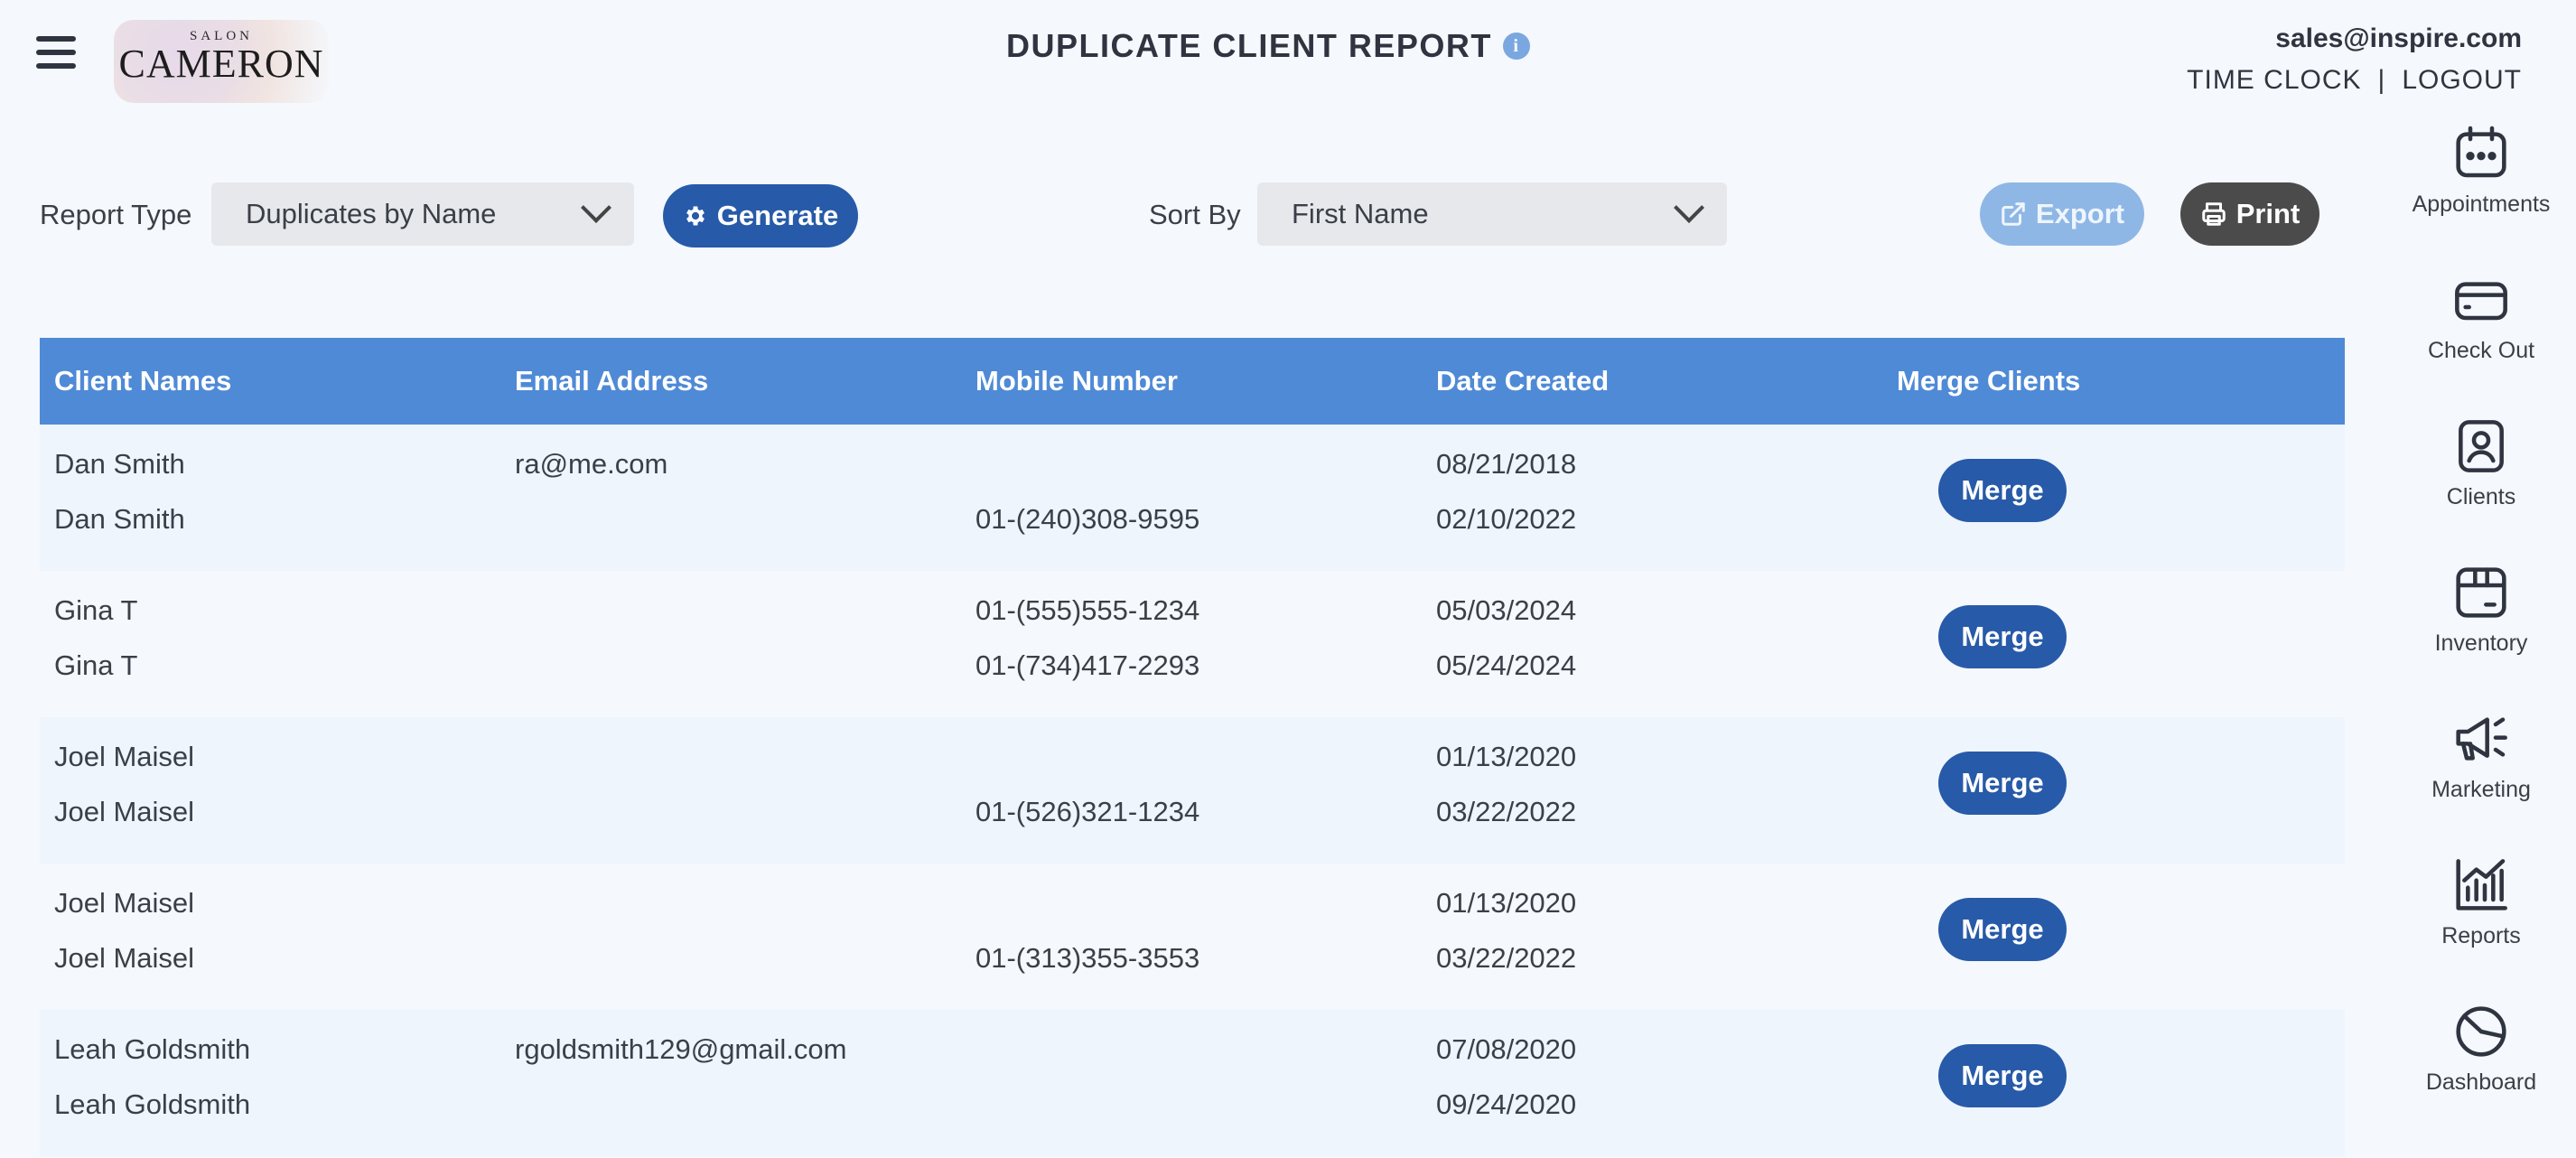 Image resolution: width=2576 pixels, height=1158 pixels. Describe the element at coordinates (152, 1104) in the screenshot. I see `client-name: Leah Goldsmith` at that location.